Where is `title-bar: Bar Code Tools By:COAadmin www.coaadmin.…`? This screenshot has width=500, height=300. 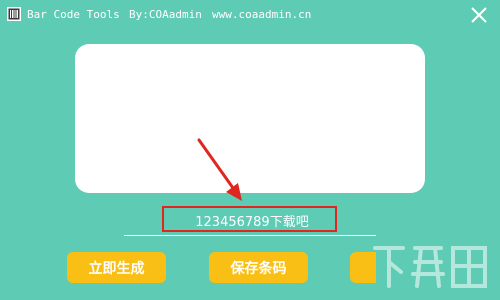 title-bar: Bar Code Tools By:COAadmin www.coaadmin.… is located at coordinates (250, 15).